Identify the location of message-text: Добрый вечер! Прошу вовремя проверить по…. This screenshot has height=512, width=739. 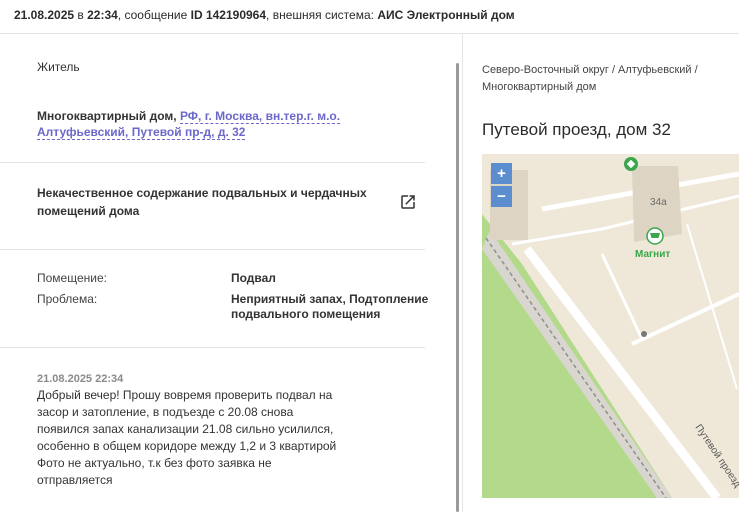
(187, 437).